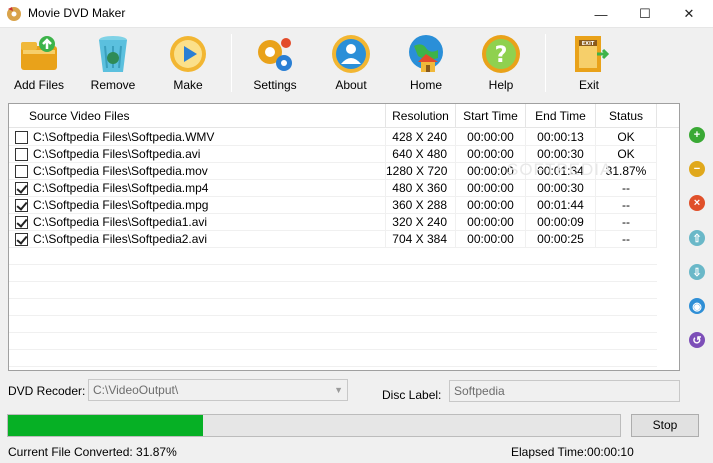 The width and height of the screenshot is (713, 463). What do you see at coordinates (197, 222) in the screenshot?
I see `cell-file: C:\Softpedia Files\Softpedia1.avi` at bounding box center [197, 222].